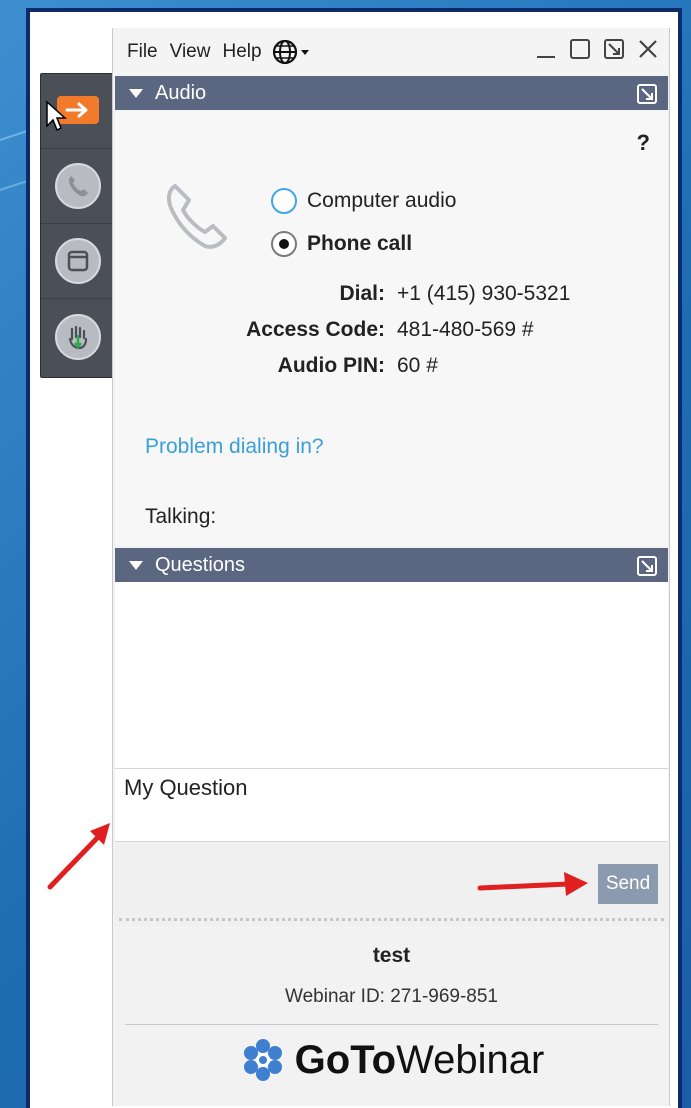 Image resolution: width=691 pixels, height=1108 pixels. What do you see at coordinates (345, 1059) in the screenshot?
I see `brand-name-bold: GoTo` at bounding box center [345, 1059].